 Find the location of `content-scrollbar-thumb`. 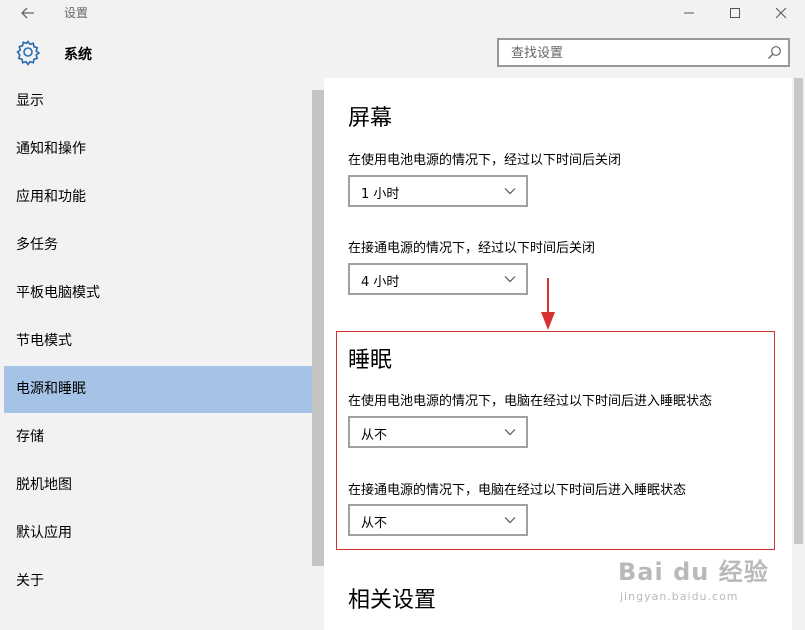

content-scrollbar-thumb is located at coordinates (798, 311).